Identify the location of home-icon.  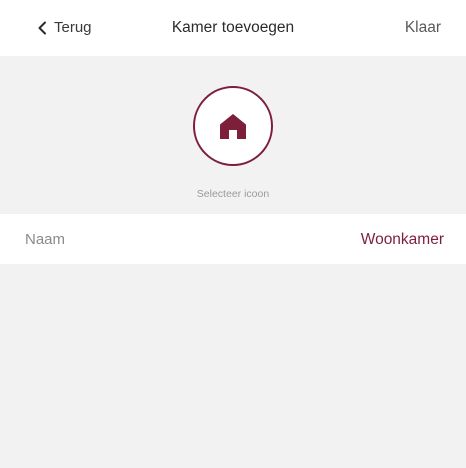
(233, 126).